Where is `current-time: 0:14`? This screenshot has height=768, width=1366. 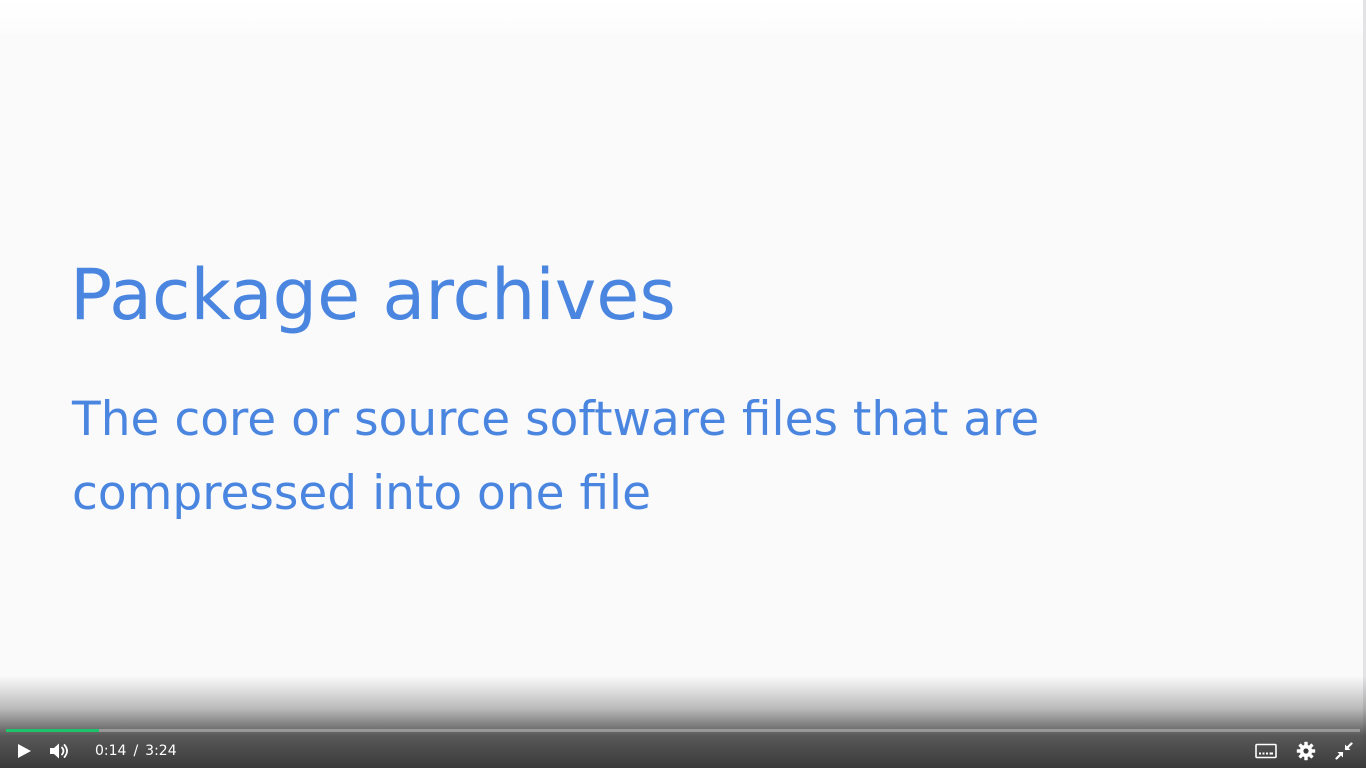
current-time: 0:14 is located at coordinates (111, 751).